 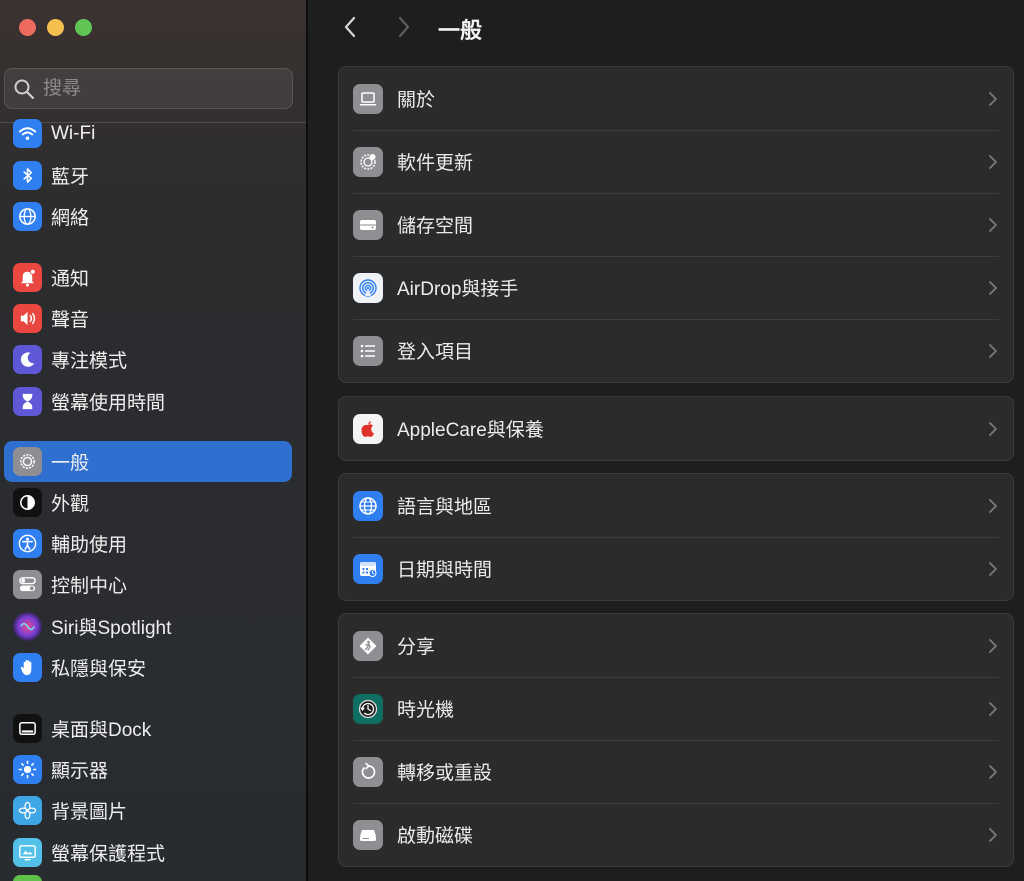 What do you see at coordinates (148, 175) in the screenshot?
I see `sidebar-item-bluetooth: 藍牙` at bounding box center [148, 175].